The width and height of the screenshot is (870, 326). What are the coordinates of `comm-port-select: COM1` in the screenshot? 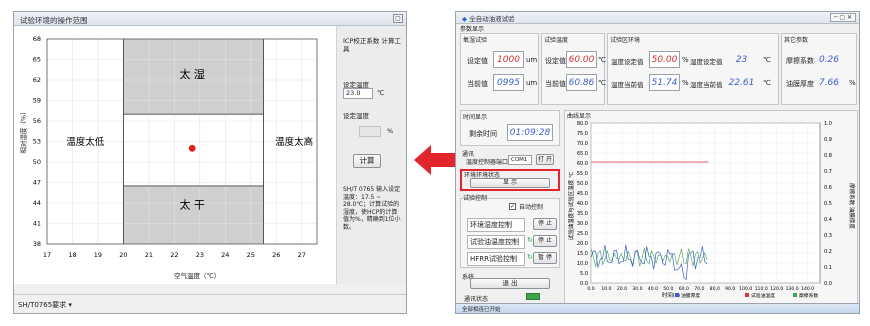 It's located at (520, 160).